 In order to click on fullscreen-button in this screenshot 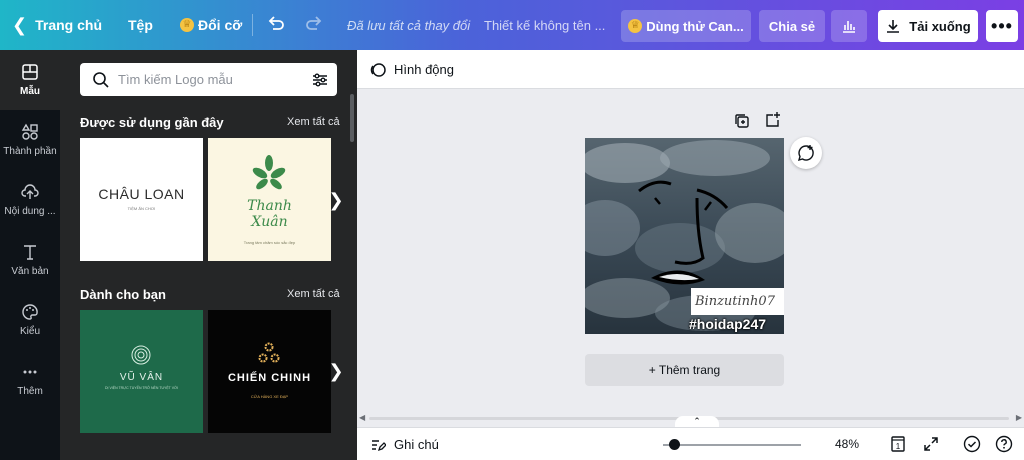, I will do `click(931, 444)`.